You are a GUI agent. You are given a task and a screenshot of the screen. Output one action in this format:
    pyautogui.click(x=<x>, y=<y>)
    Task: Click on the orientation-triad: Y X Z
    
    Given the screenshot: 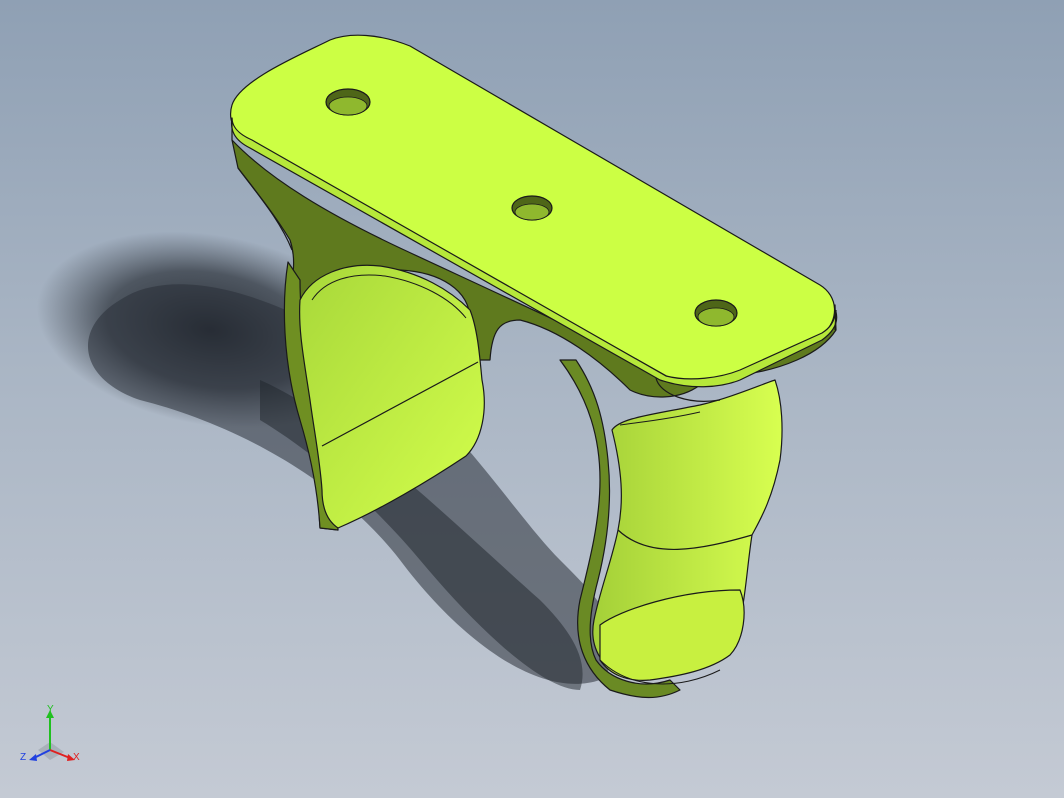 What is the action you would take?
    pyautogui.click(x=53, y=737)
    